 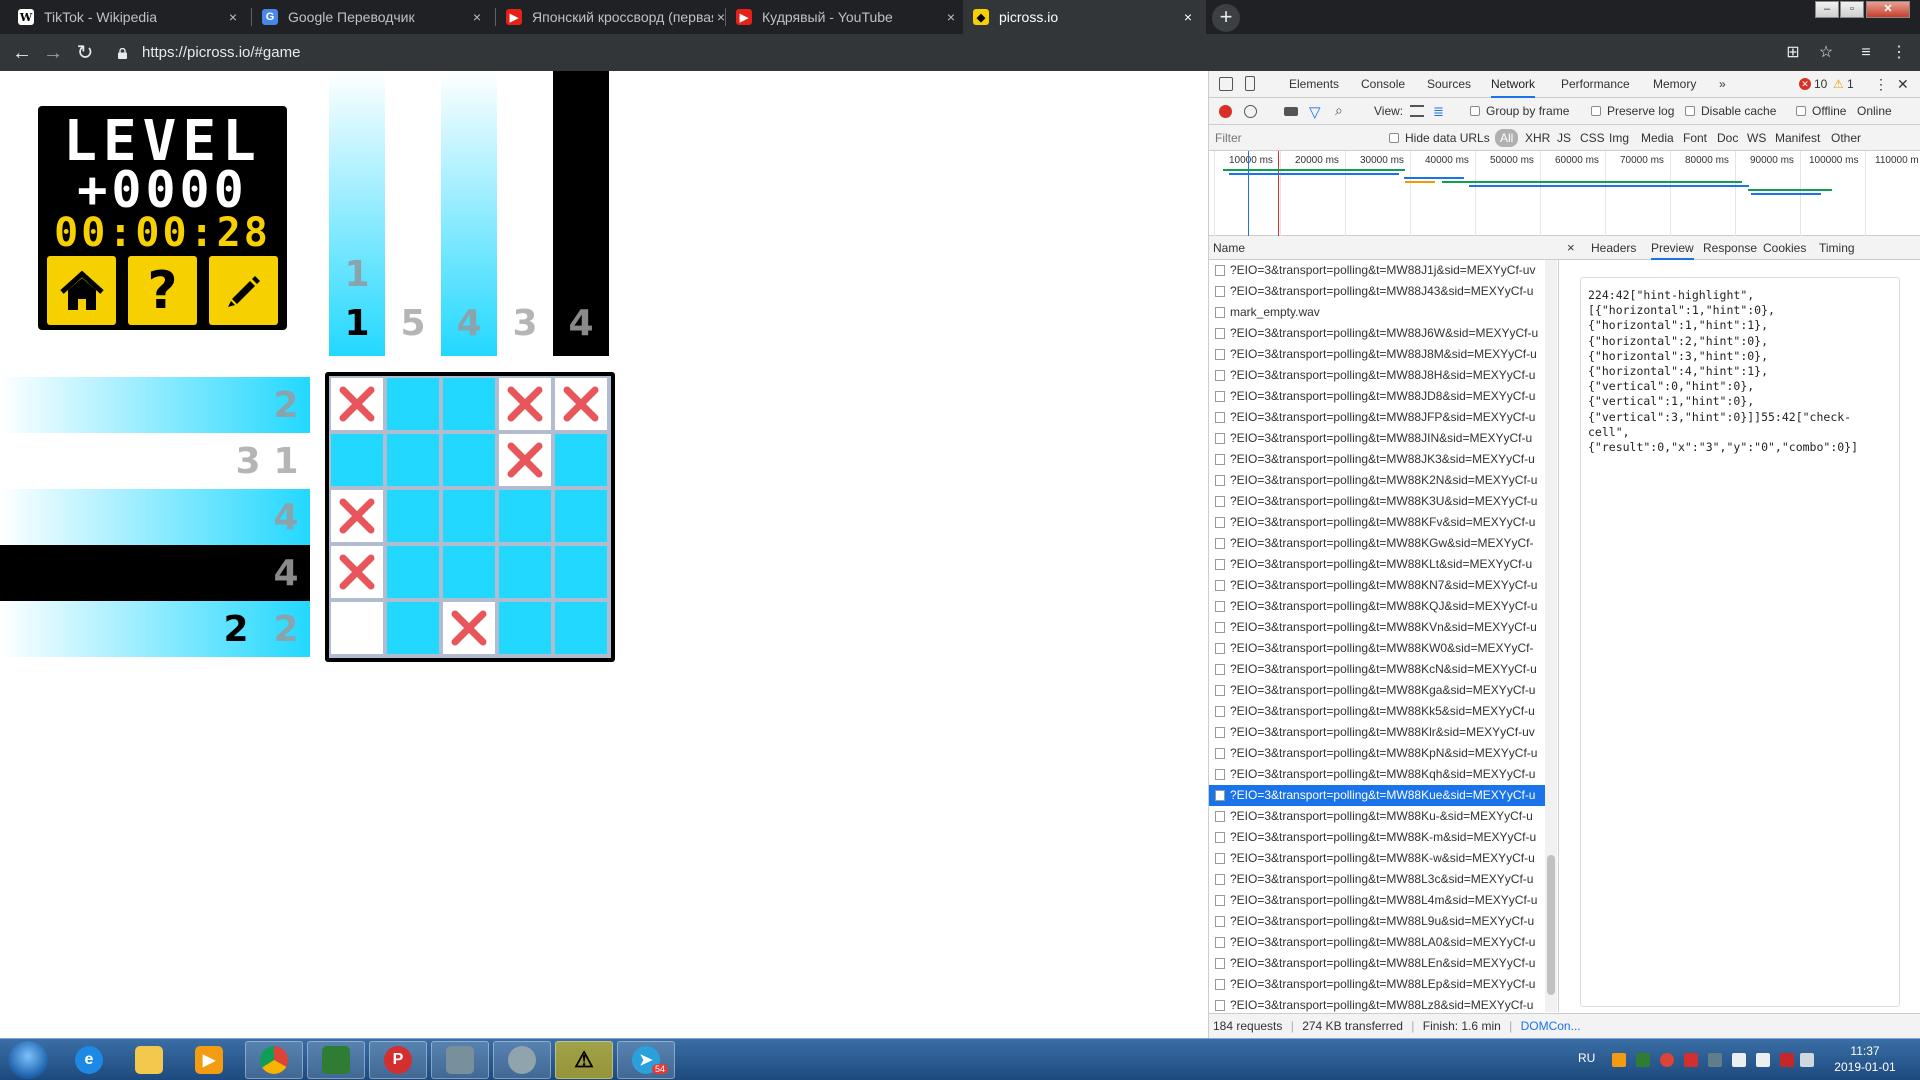 I want to click on volume-icon, so click(x=1763, y=1060).